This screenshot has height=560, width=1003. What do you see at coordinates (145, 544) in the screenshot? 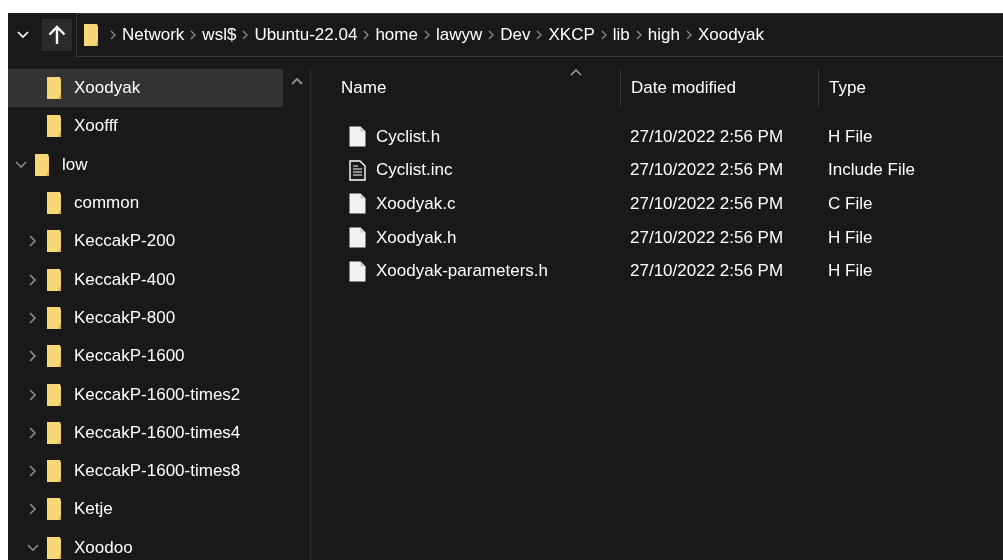
I see `tree-item: Xoodoo` at bounding box center [145, 544].